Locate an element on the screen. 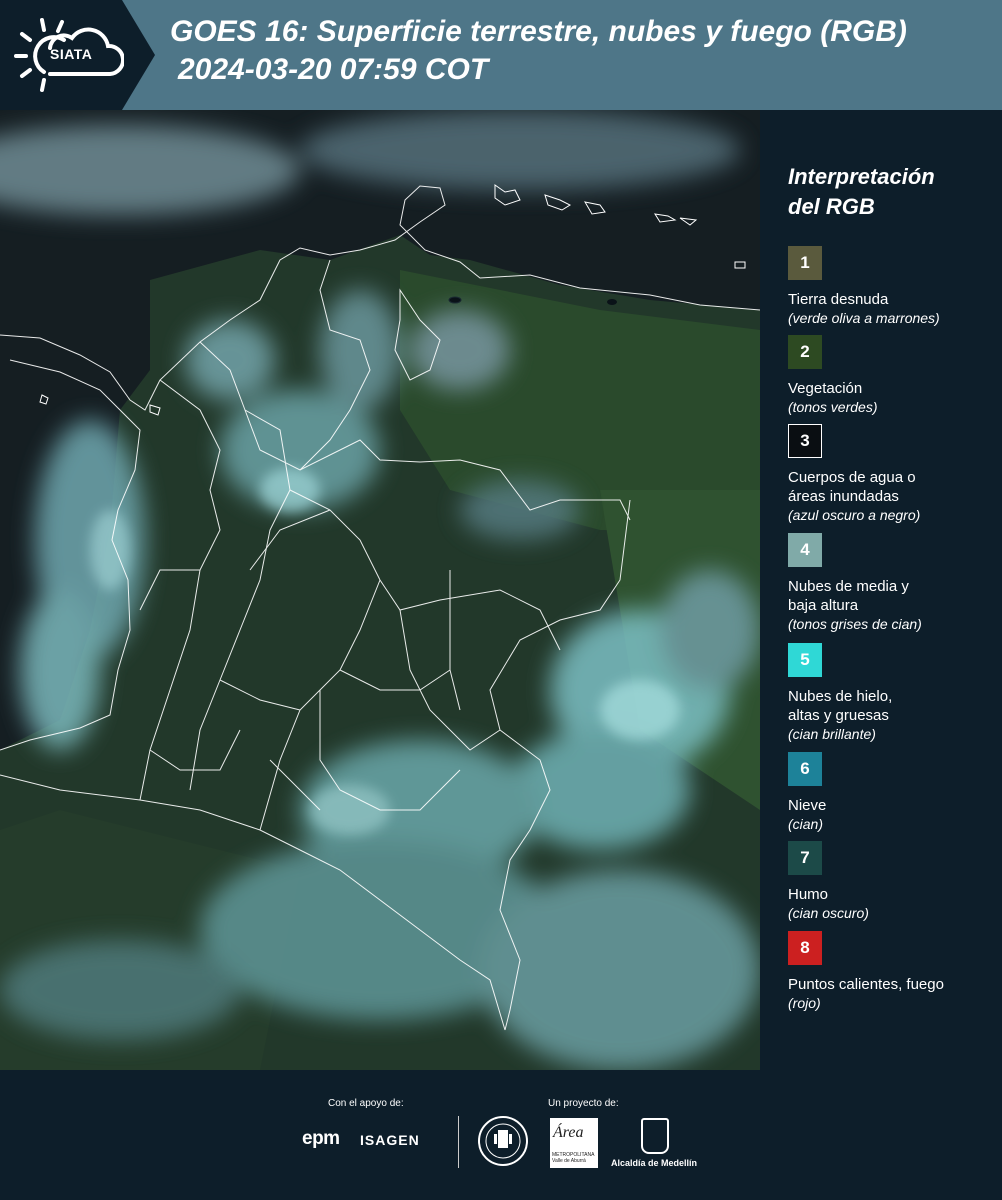 Image resolution: width=1002 pixels, height=1200 pixels. alcaldia-shield-icon is located at coordinates (655, 1136).